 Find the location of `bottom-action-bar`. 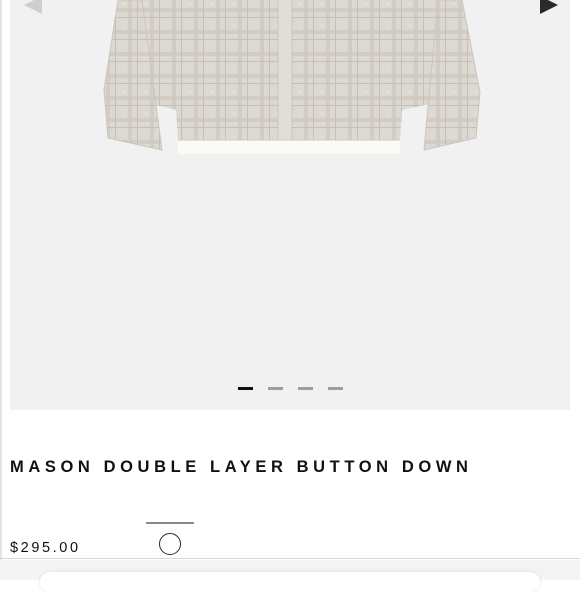

bottom-action-bar is located at coordinates (290, 582).